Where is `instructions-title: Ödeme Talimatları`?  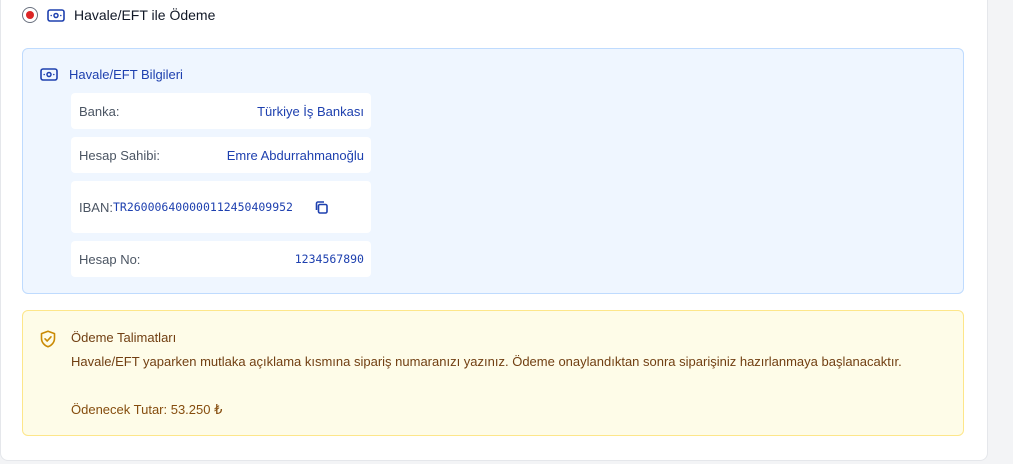
instructions-title: Ödeme Talimatları is located at coordinates (124, 337).